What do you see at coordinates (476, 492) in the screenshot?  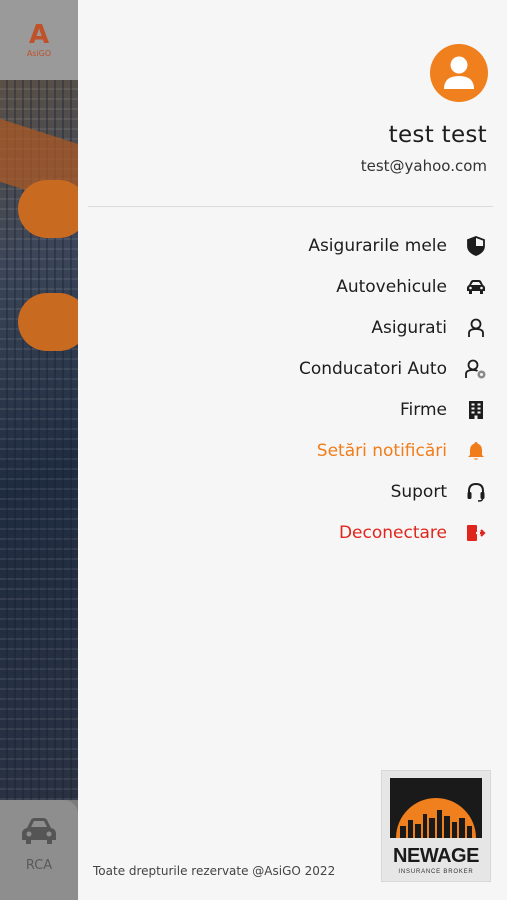 I see `headset-icon` at bounding box center [476, 492].